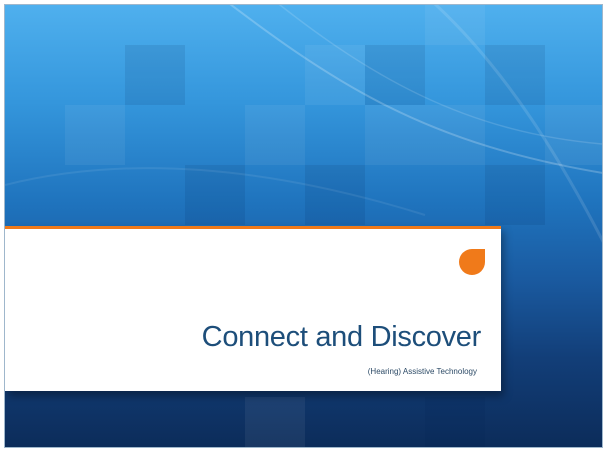 The image size is (607, 452). What do you see at coordinates (472, 262) in the screenshot?
I see `orange-drop-accent` at bounding box center [472, 262].